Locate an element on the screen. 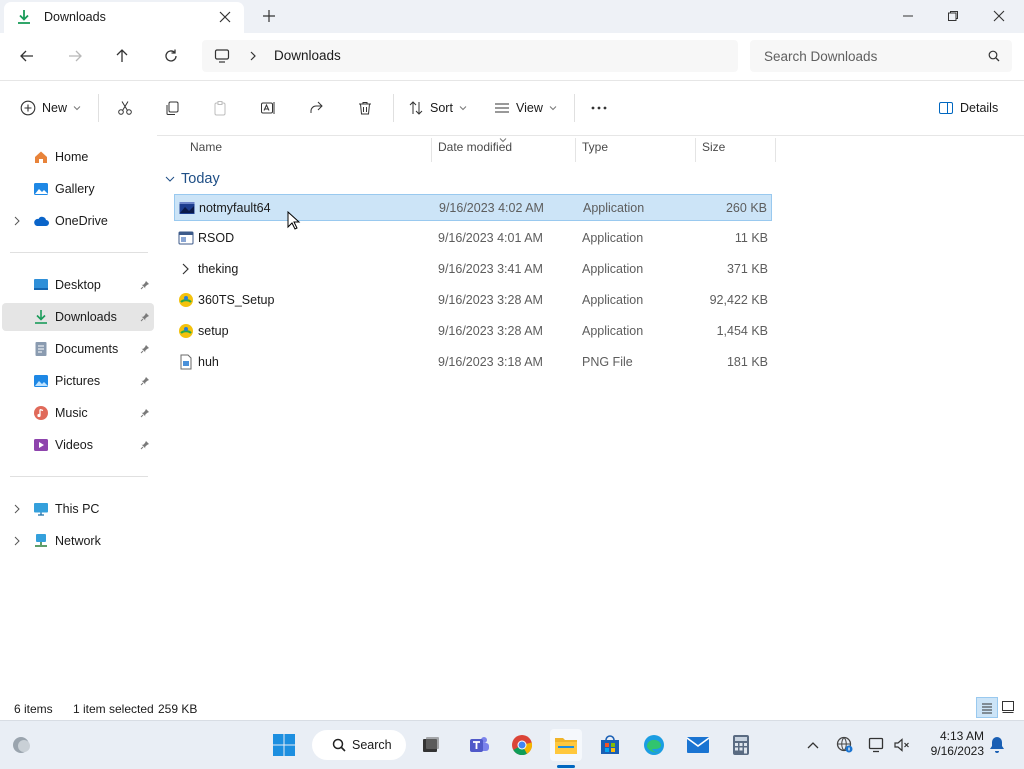 The height and width of the screenshot is (769, 1024). sidebar-item-home: Home is located at coordinates (78, 157).